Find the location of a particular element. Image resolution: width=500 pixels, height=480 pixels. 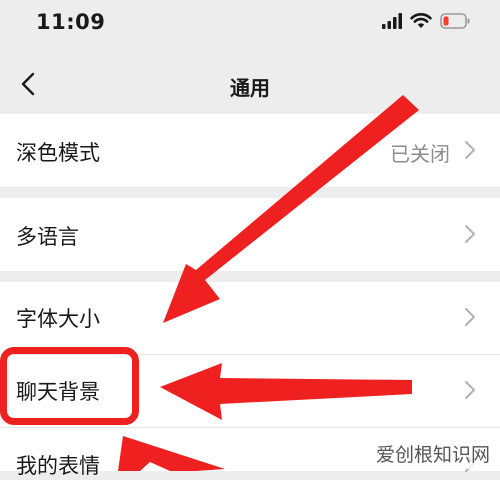

setting-value: 已关闭 is located at coordinates (420, 154).